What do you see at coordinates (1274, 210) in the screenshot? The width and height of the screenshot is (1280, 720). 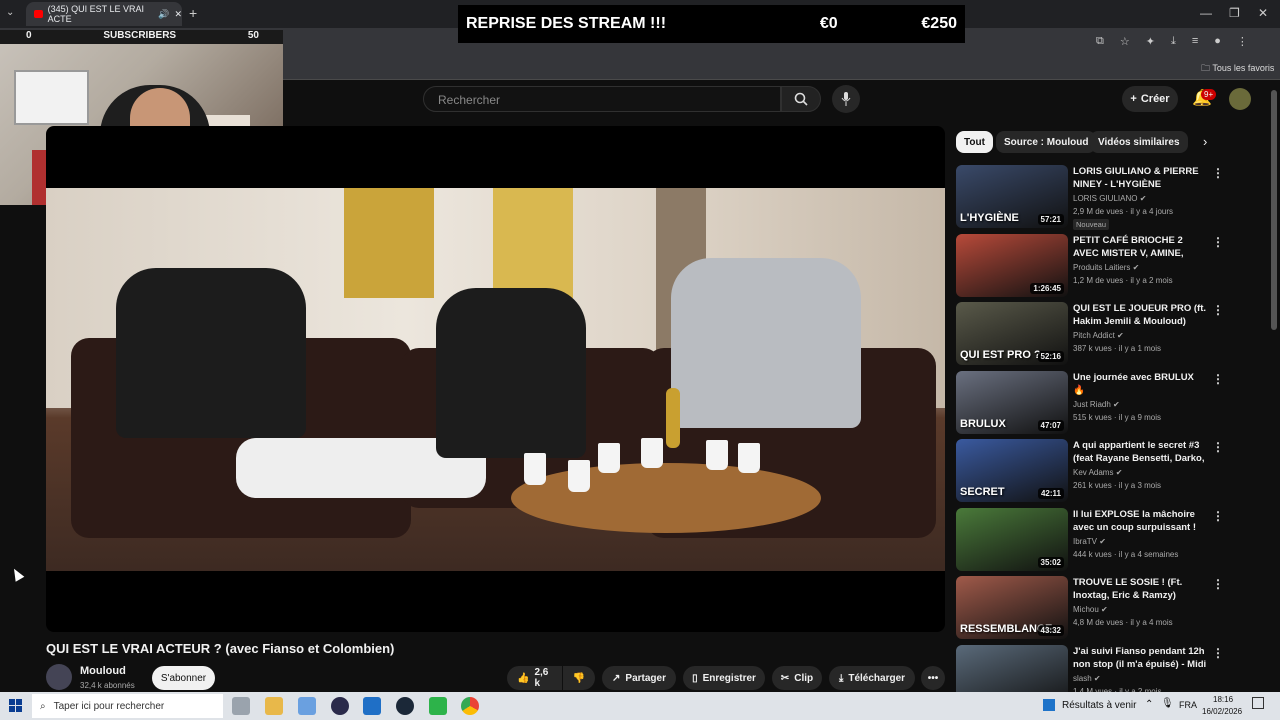 I see `scrollbar` at bounding box center [1274, 210].